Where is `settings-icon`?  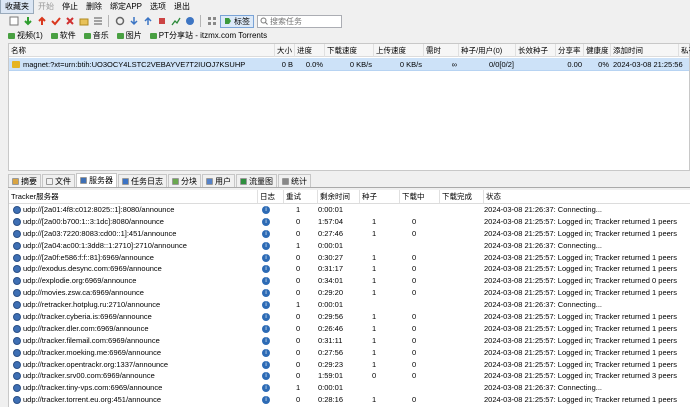 settings-icon is located at coordinates (119, 21).